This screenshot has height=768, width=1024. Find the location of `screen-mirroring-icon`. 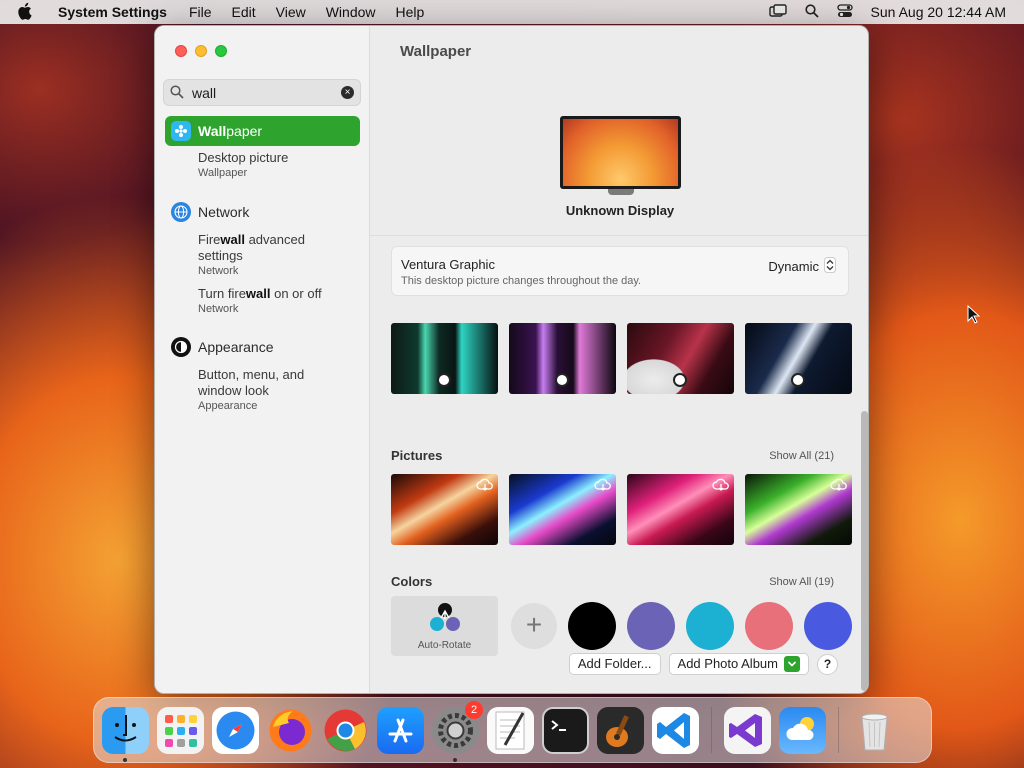

screen-mirroring-icon is located at coordinates (777, 12).